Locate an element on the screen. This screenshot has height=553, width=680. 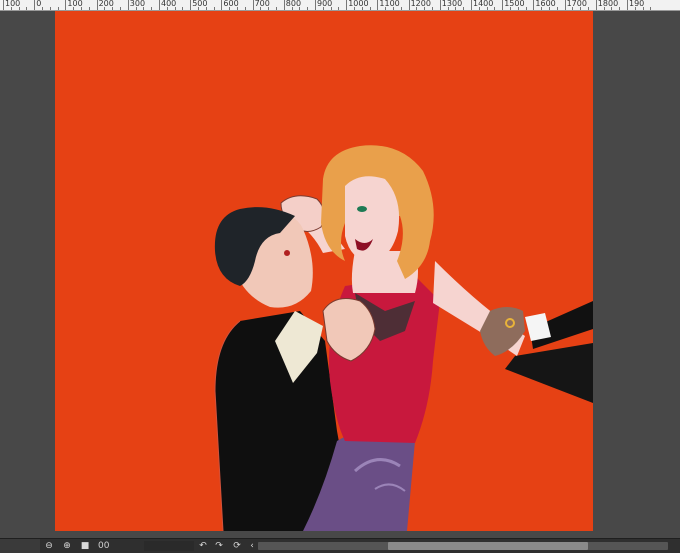
woman-face is located at coordinates (372, 219).